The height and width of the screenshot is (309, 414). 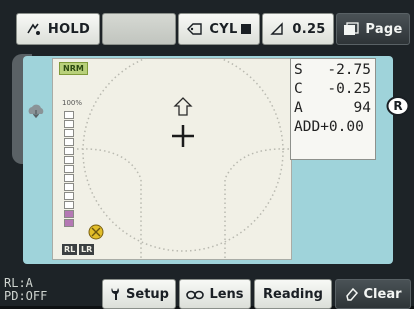 I want to click on right-lens-marker: R, so click(x=398, y=106).